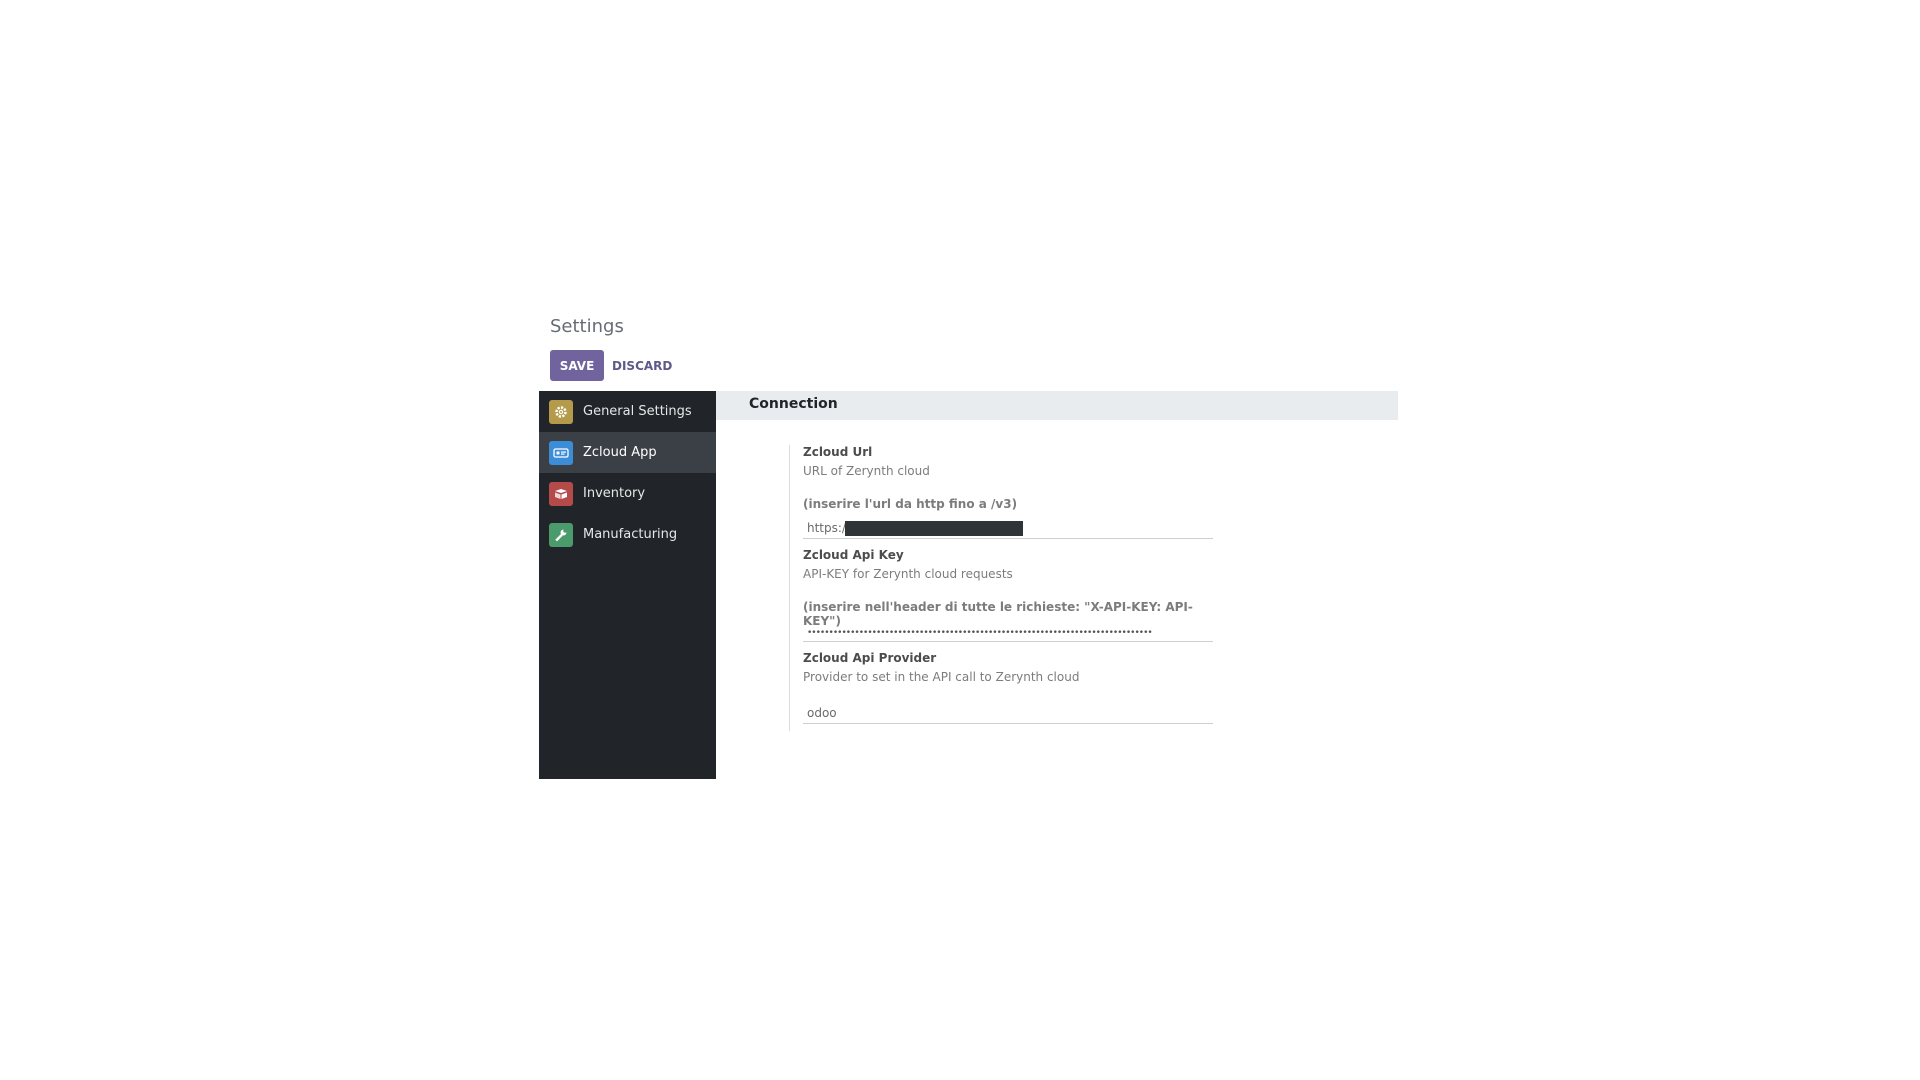 Image resolution: width=1920 pixels, height=1080 pixels. I want to click on sidebar-item-inventory: Inventory, so click(627, 493).